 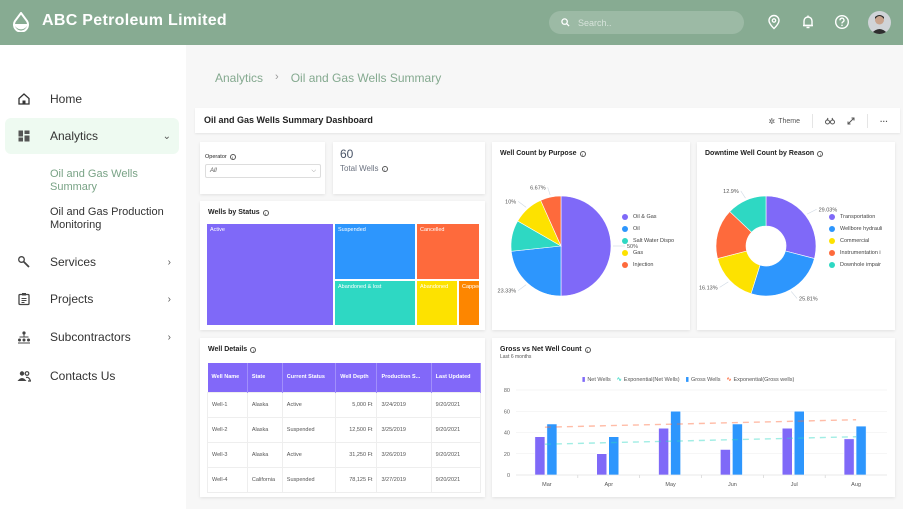 What do you see at coordinates (92, 337) in the screenshot?
I see `sidebar-item-subcontractors: Subcontractors ›` at bounding box center [92, 337].